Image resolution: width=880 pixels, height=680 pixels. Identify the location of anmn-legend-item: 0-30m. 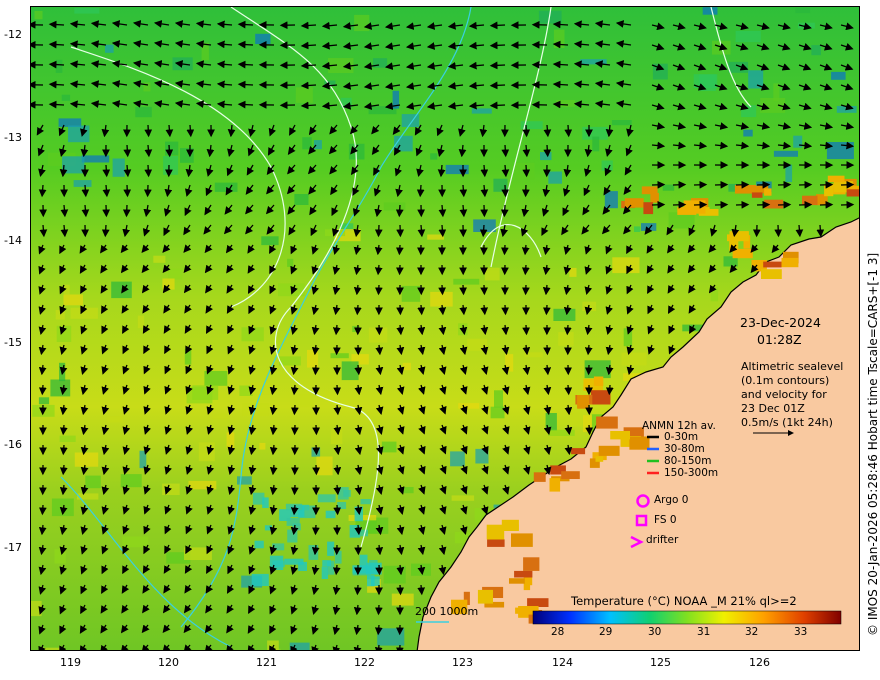
(681, 437).